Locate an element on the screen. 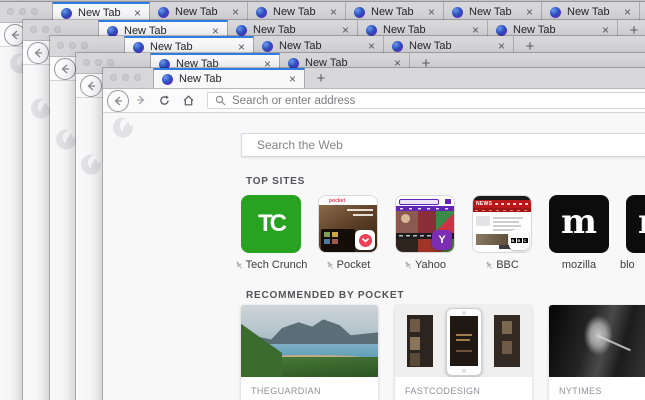  top-site-tile-partial: m is located at coordinates (635, 224).